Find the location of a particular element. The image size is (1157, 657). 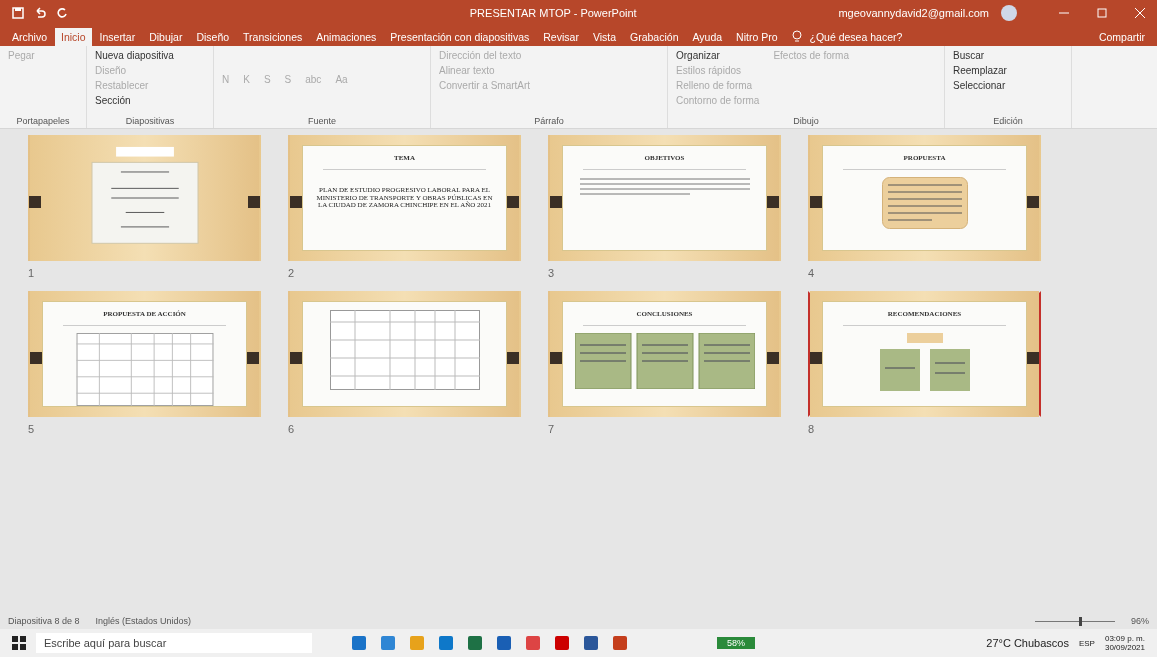

ribbon-tab: Inicio is located at coordinates (73, 37).